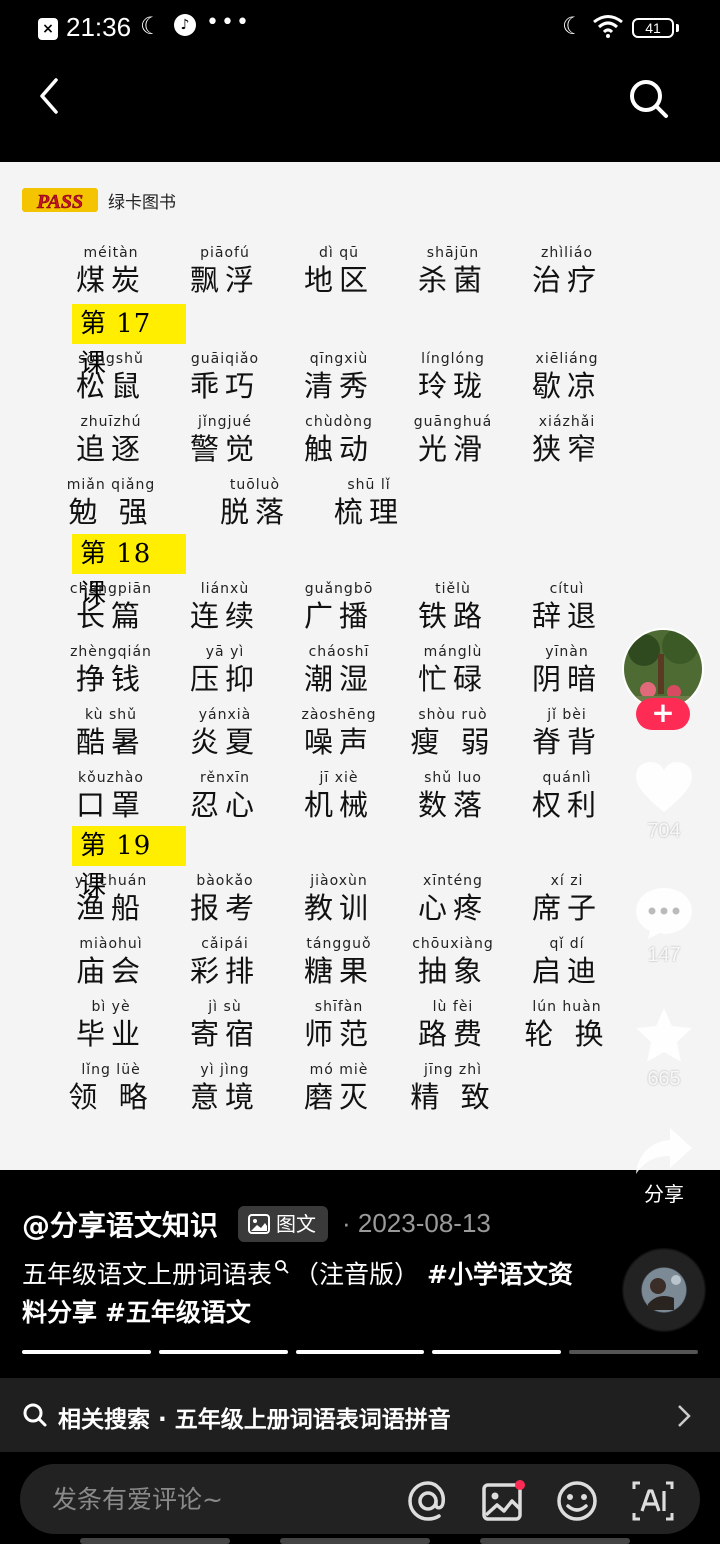 The image size is (720, 1544). What do you see at coordinates (111, 589) in the screenshot?
I see `pinyin: chángpiān` at bounding box center [111, 589].